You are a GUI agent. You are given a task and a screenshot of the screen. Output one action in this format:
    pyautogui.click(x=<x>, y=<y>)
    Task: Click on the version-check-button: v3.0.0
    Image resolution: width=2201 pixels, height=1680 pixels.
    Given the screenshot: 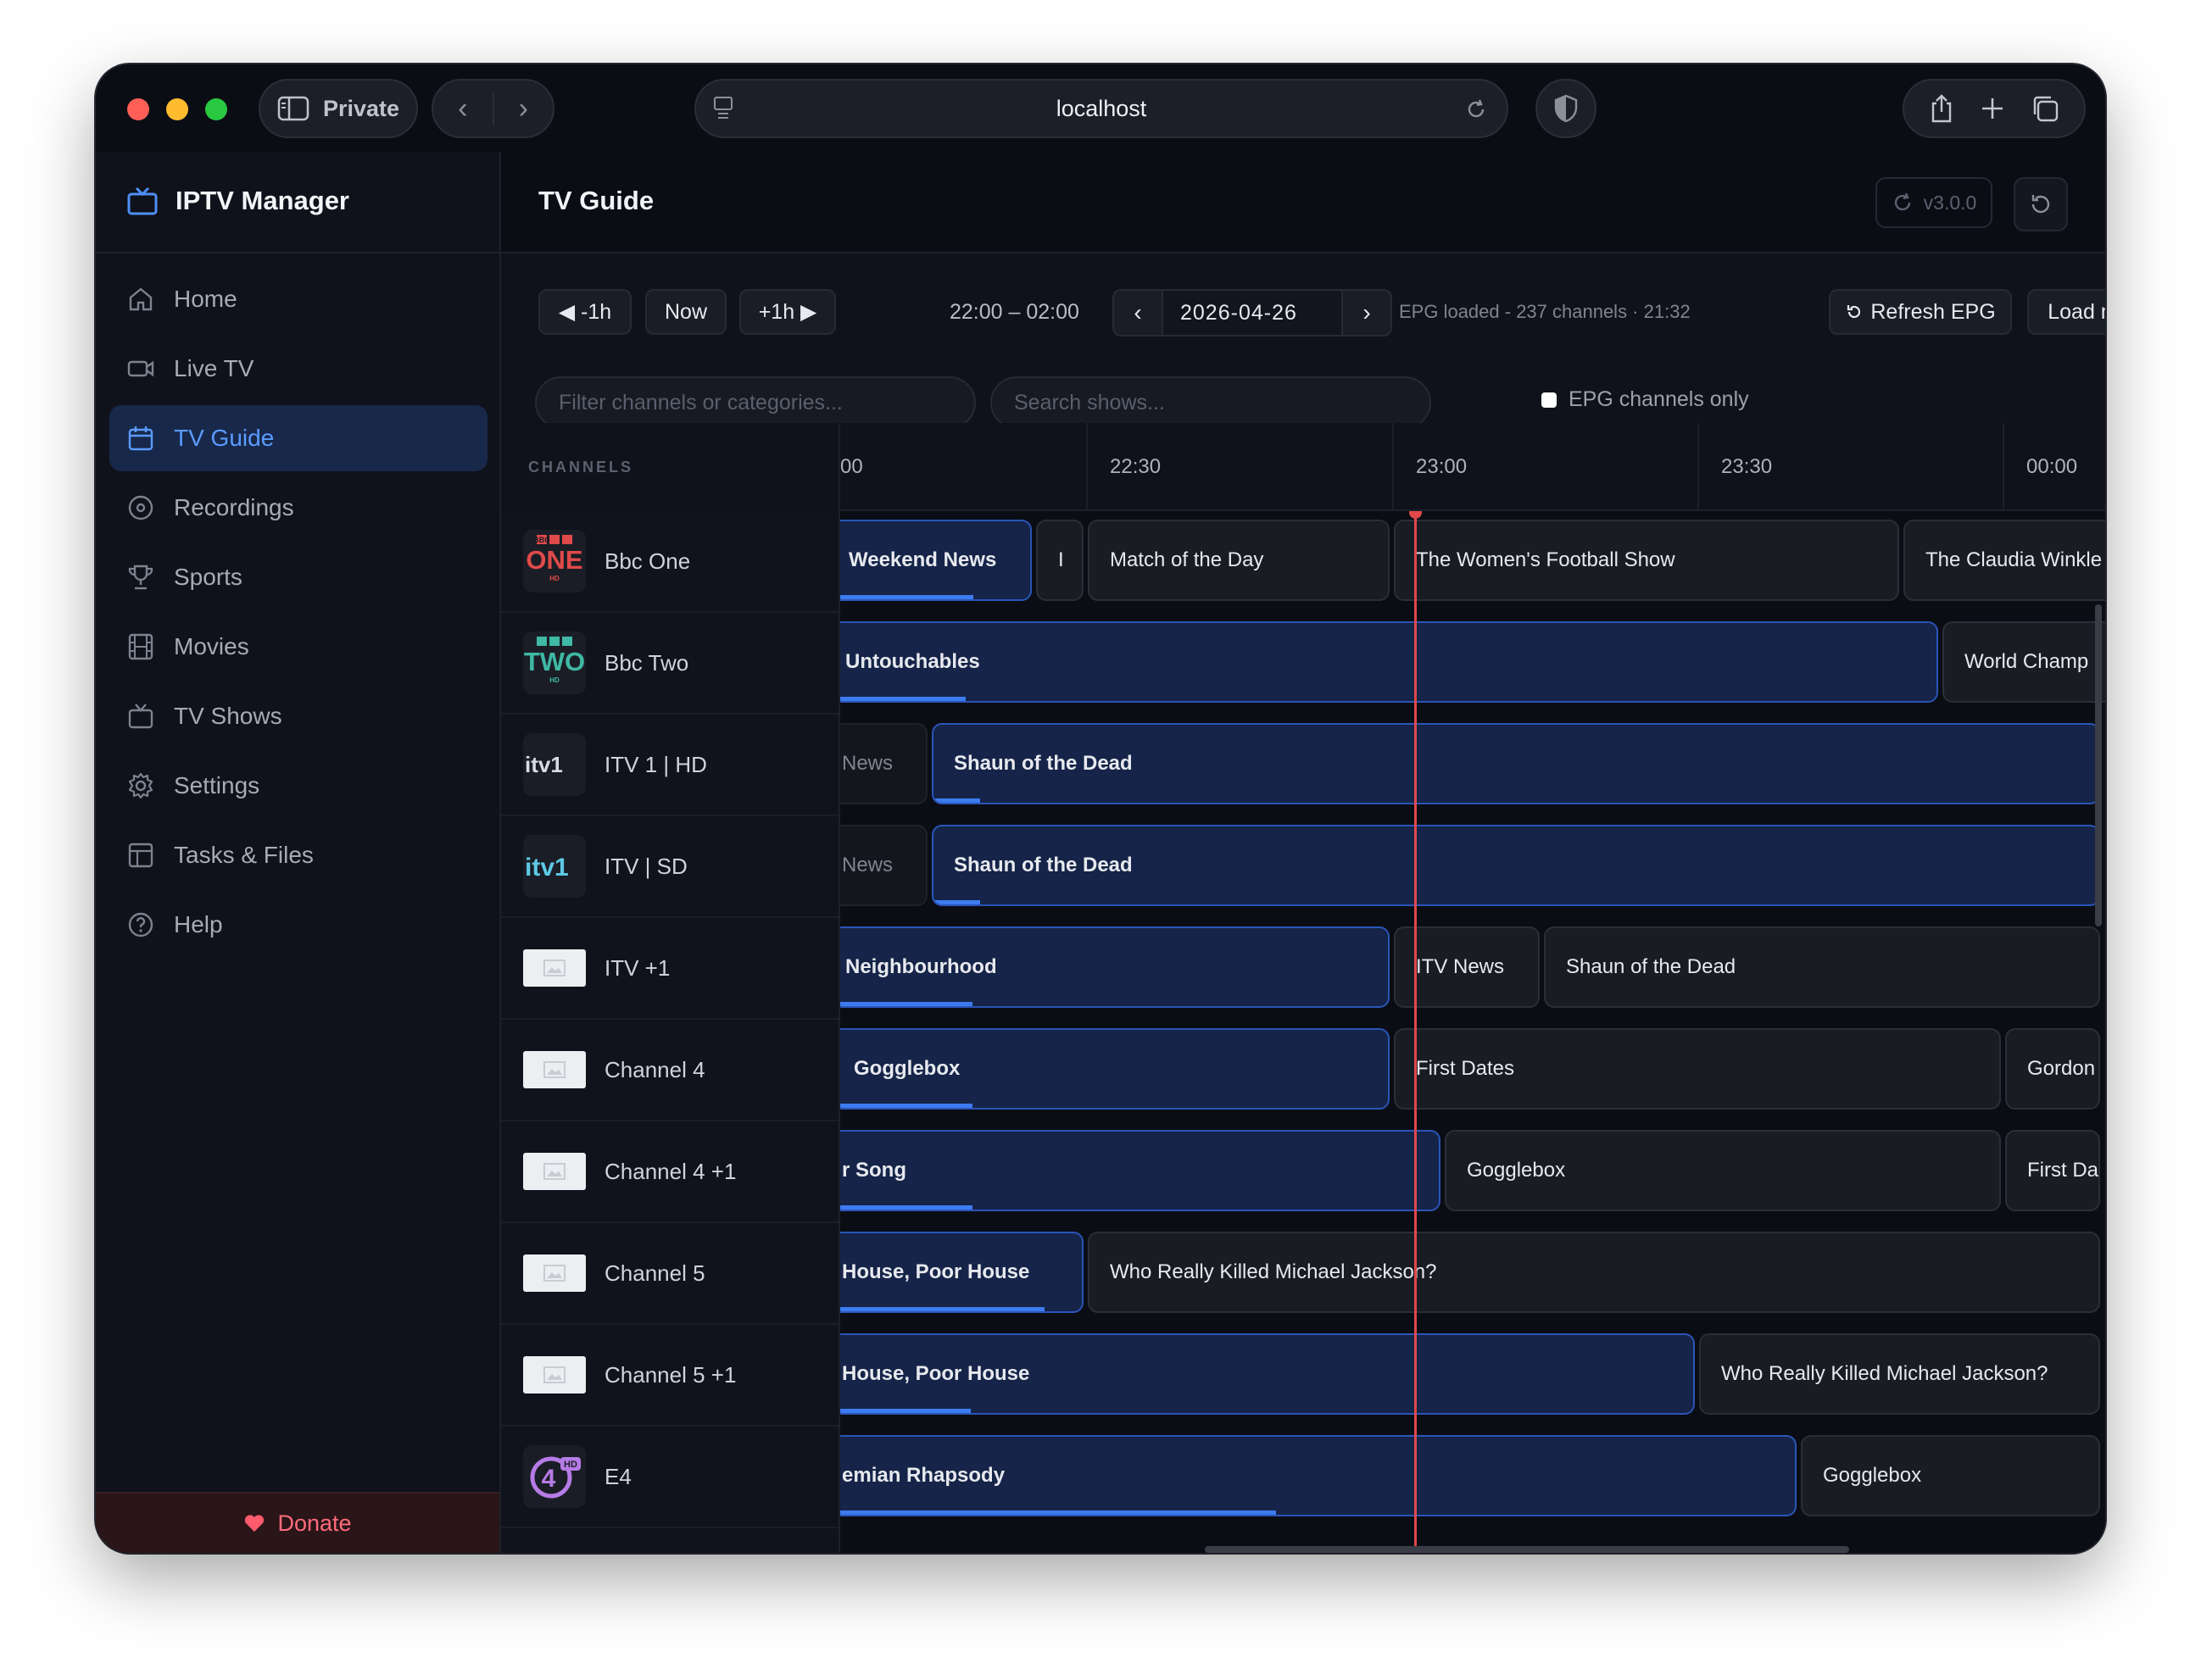 What is the action you would take?
    pyautogui.click(x=1933, y=202)
    